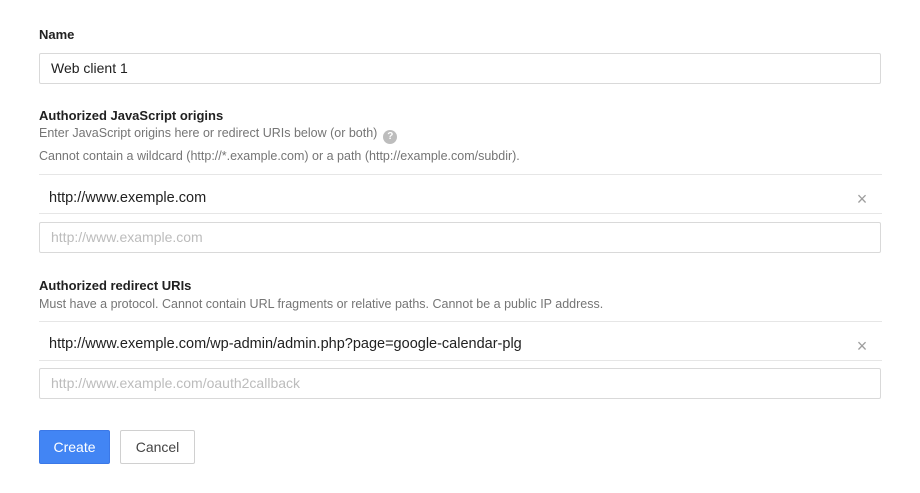 The width and height of the screenshot is (920, 493). What do you see at coordinates (57, 34) in the screenshot?
I see `name-label: Name` at bounding box center [57, 34].